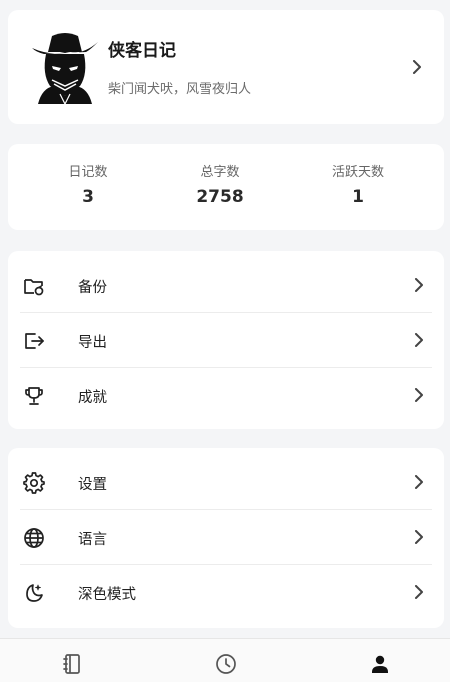 Image resolution: width=450 pixels, height=682 pixels. What do you see at coordinates (34, 593) in the screenshot?
I see `moon-stars-icon` at bounding box center [34, 593].